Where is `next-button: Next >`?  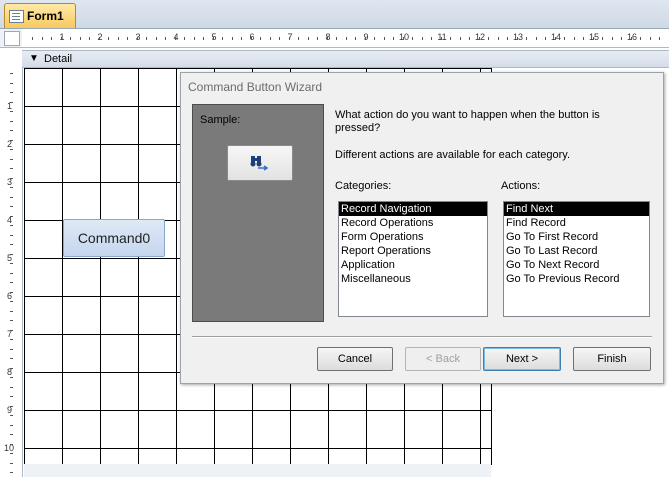
next-button: Next > is located at coordinates (522, 359).